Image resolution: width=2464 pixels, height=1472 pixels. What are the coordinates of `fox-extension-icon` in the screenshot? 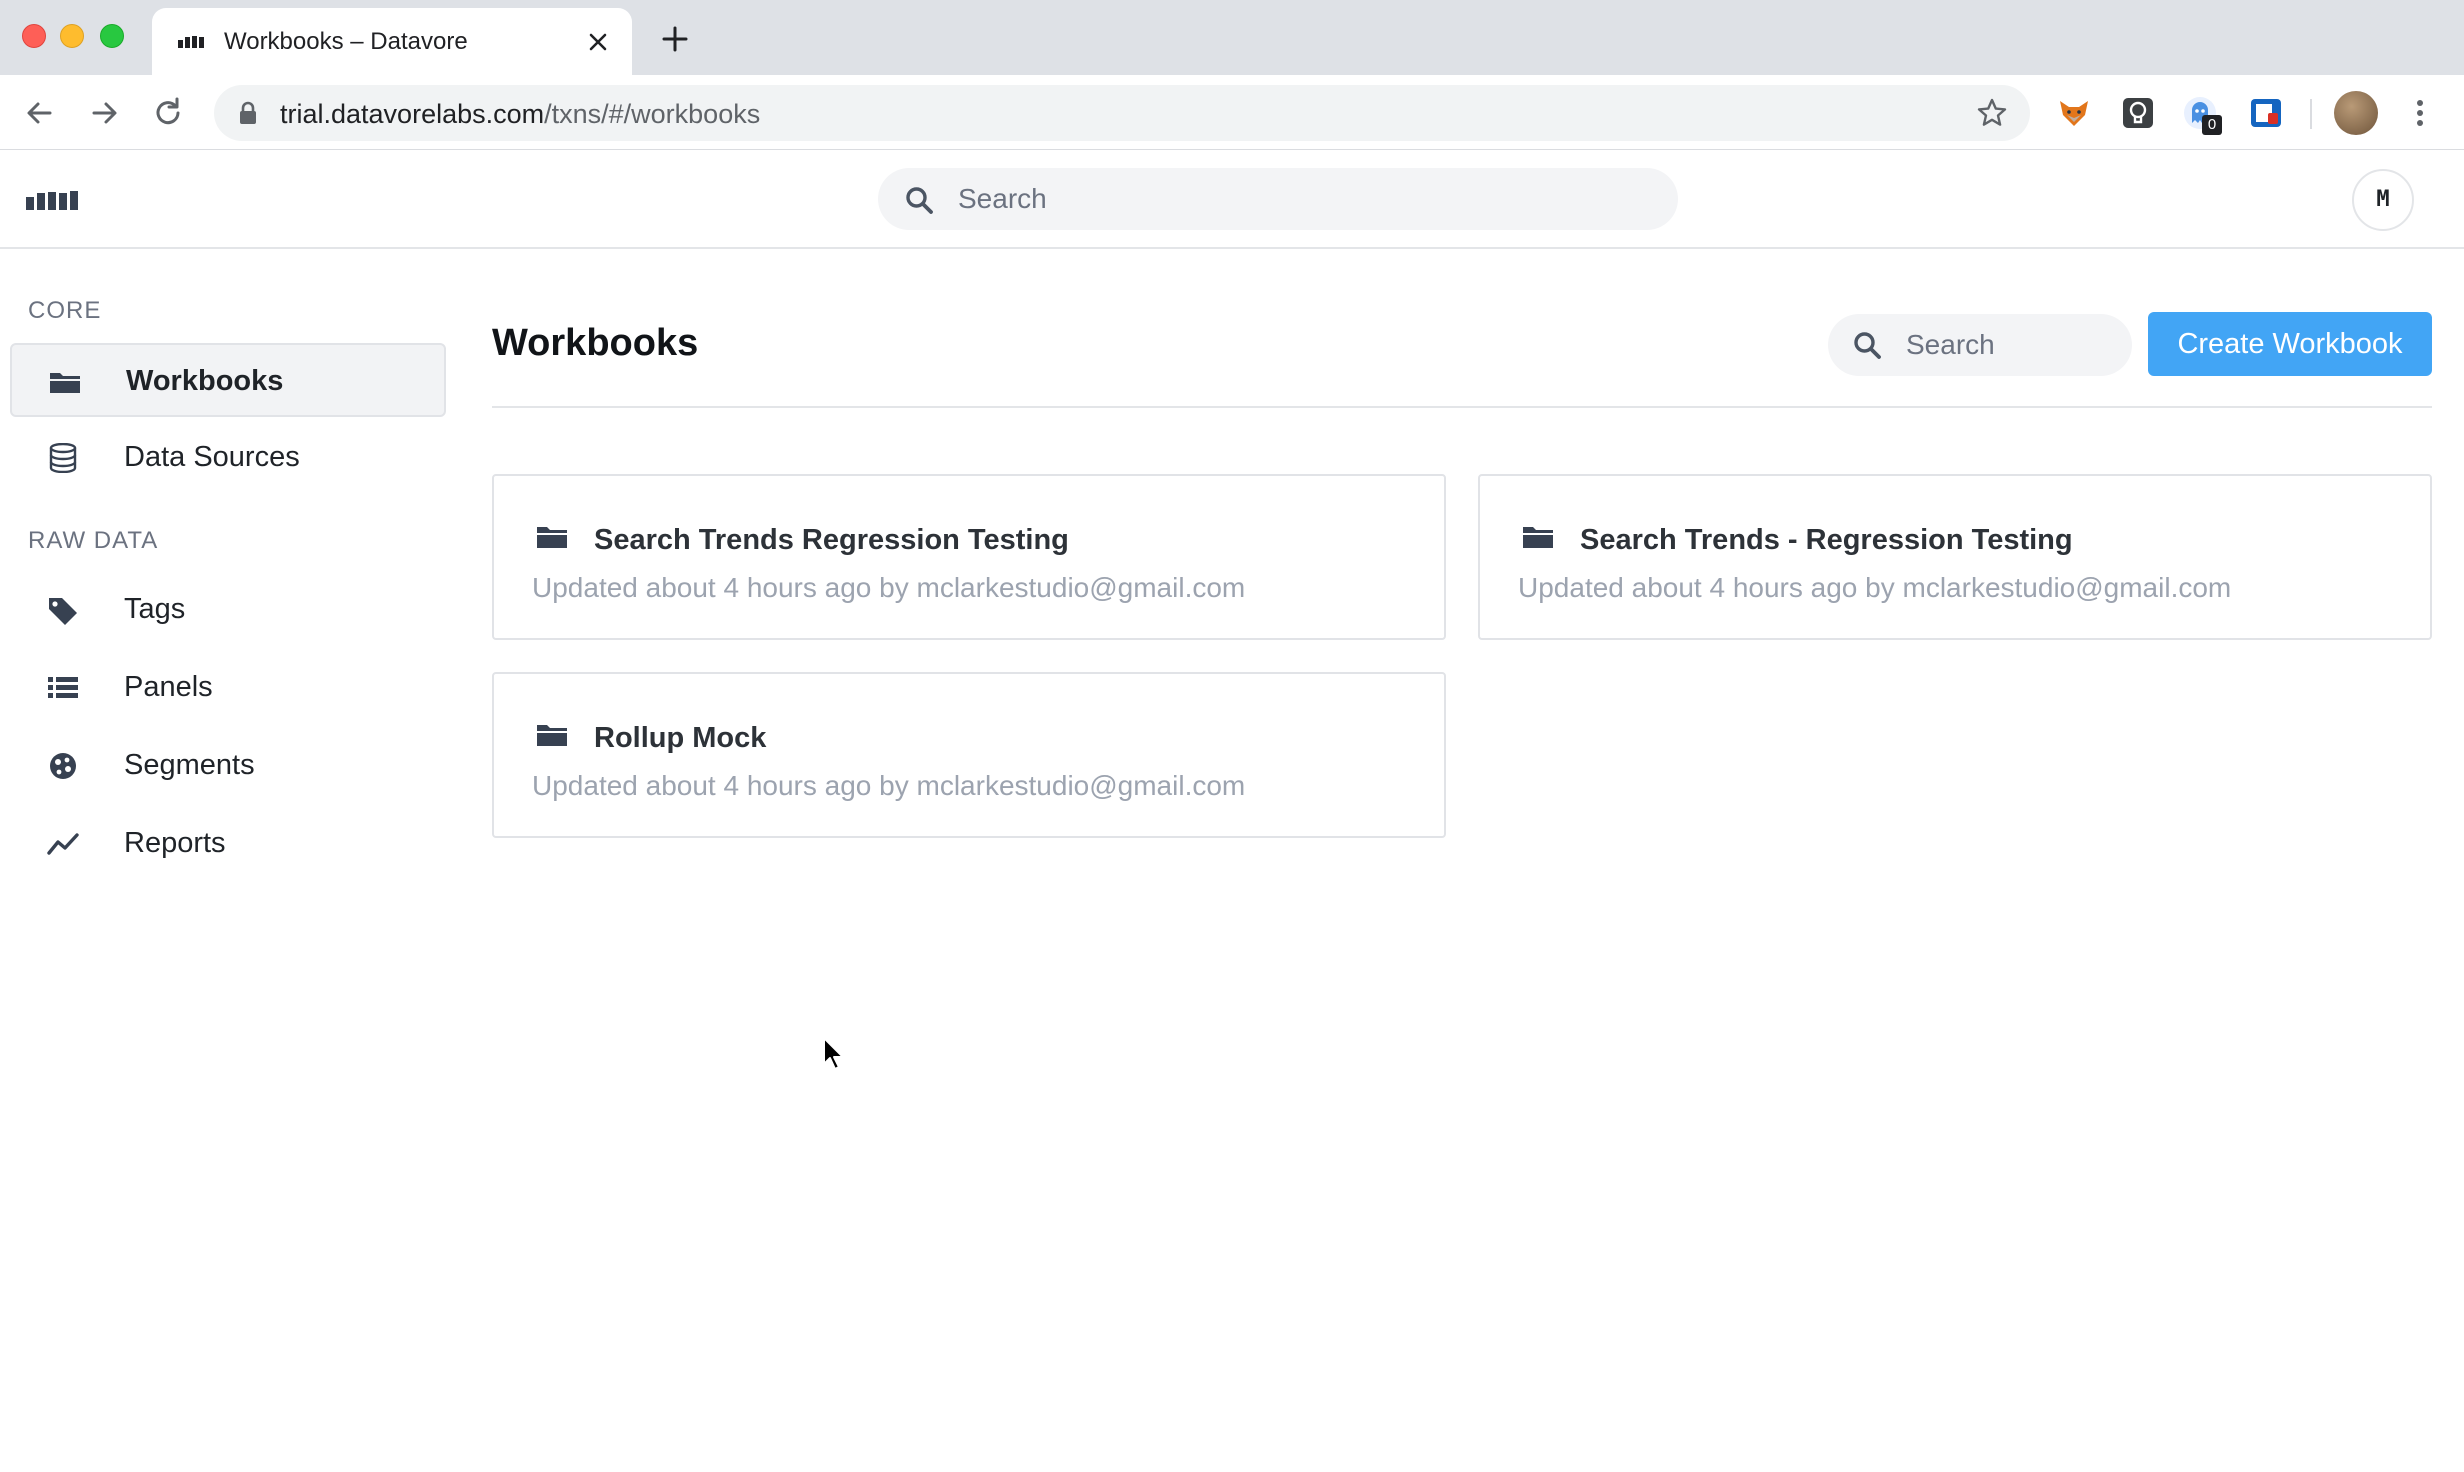 It's located at (2074, 113).